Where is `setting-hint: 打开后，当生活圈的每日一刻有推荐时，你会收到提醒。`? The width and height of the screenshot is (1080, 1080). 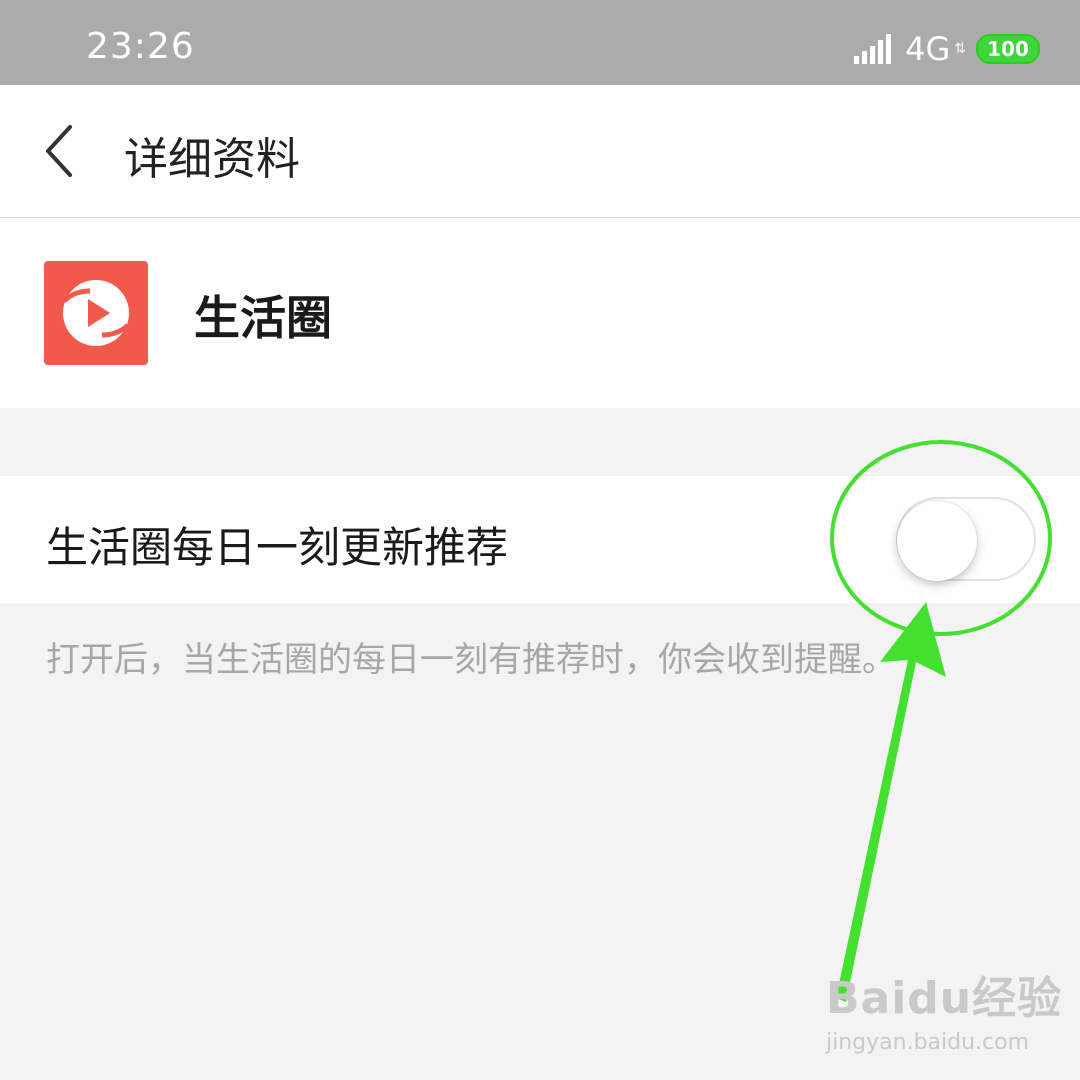 setting-hint: 打开后，当生活圈的每日一刻有推荐时，你会收到提醒。 is located at coordinates (471, 660).